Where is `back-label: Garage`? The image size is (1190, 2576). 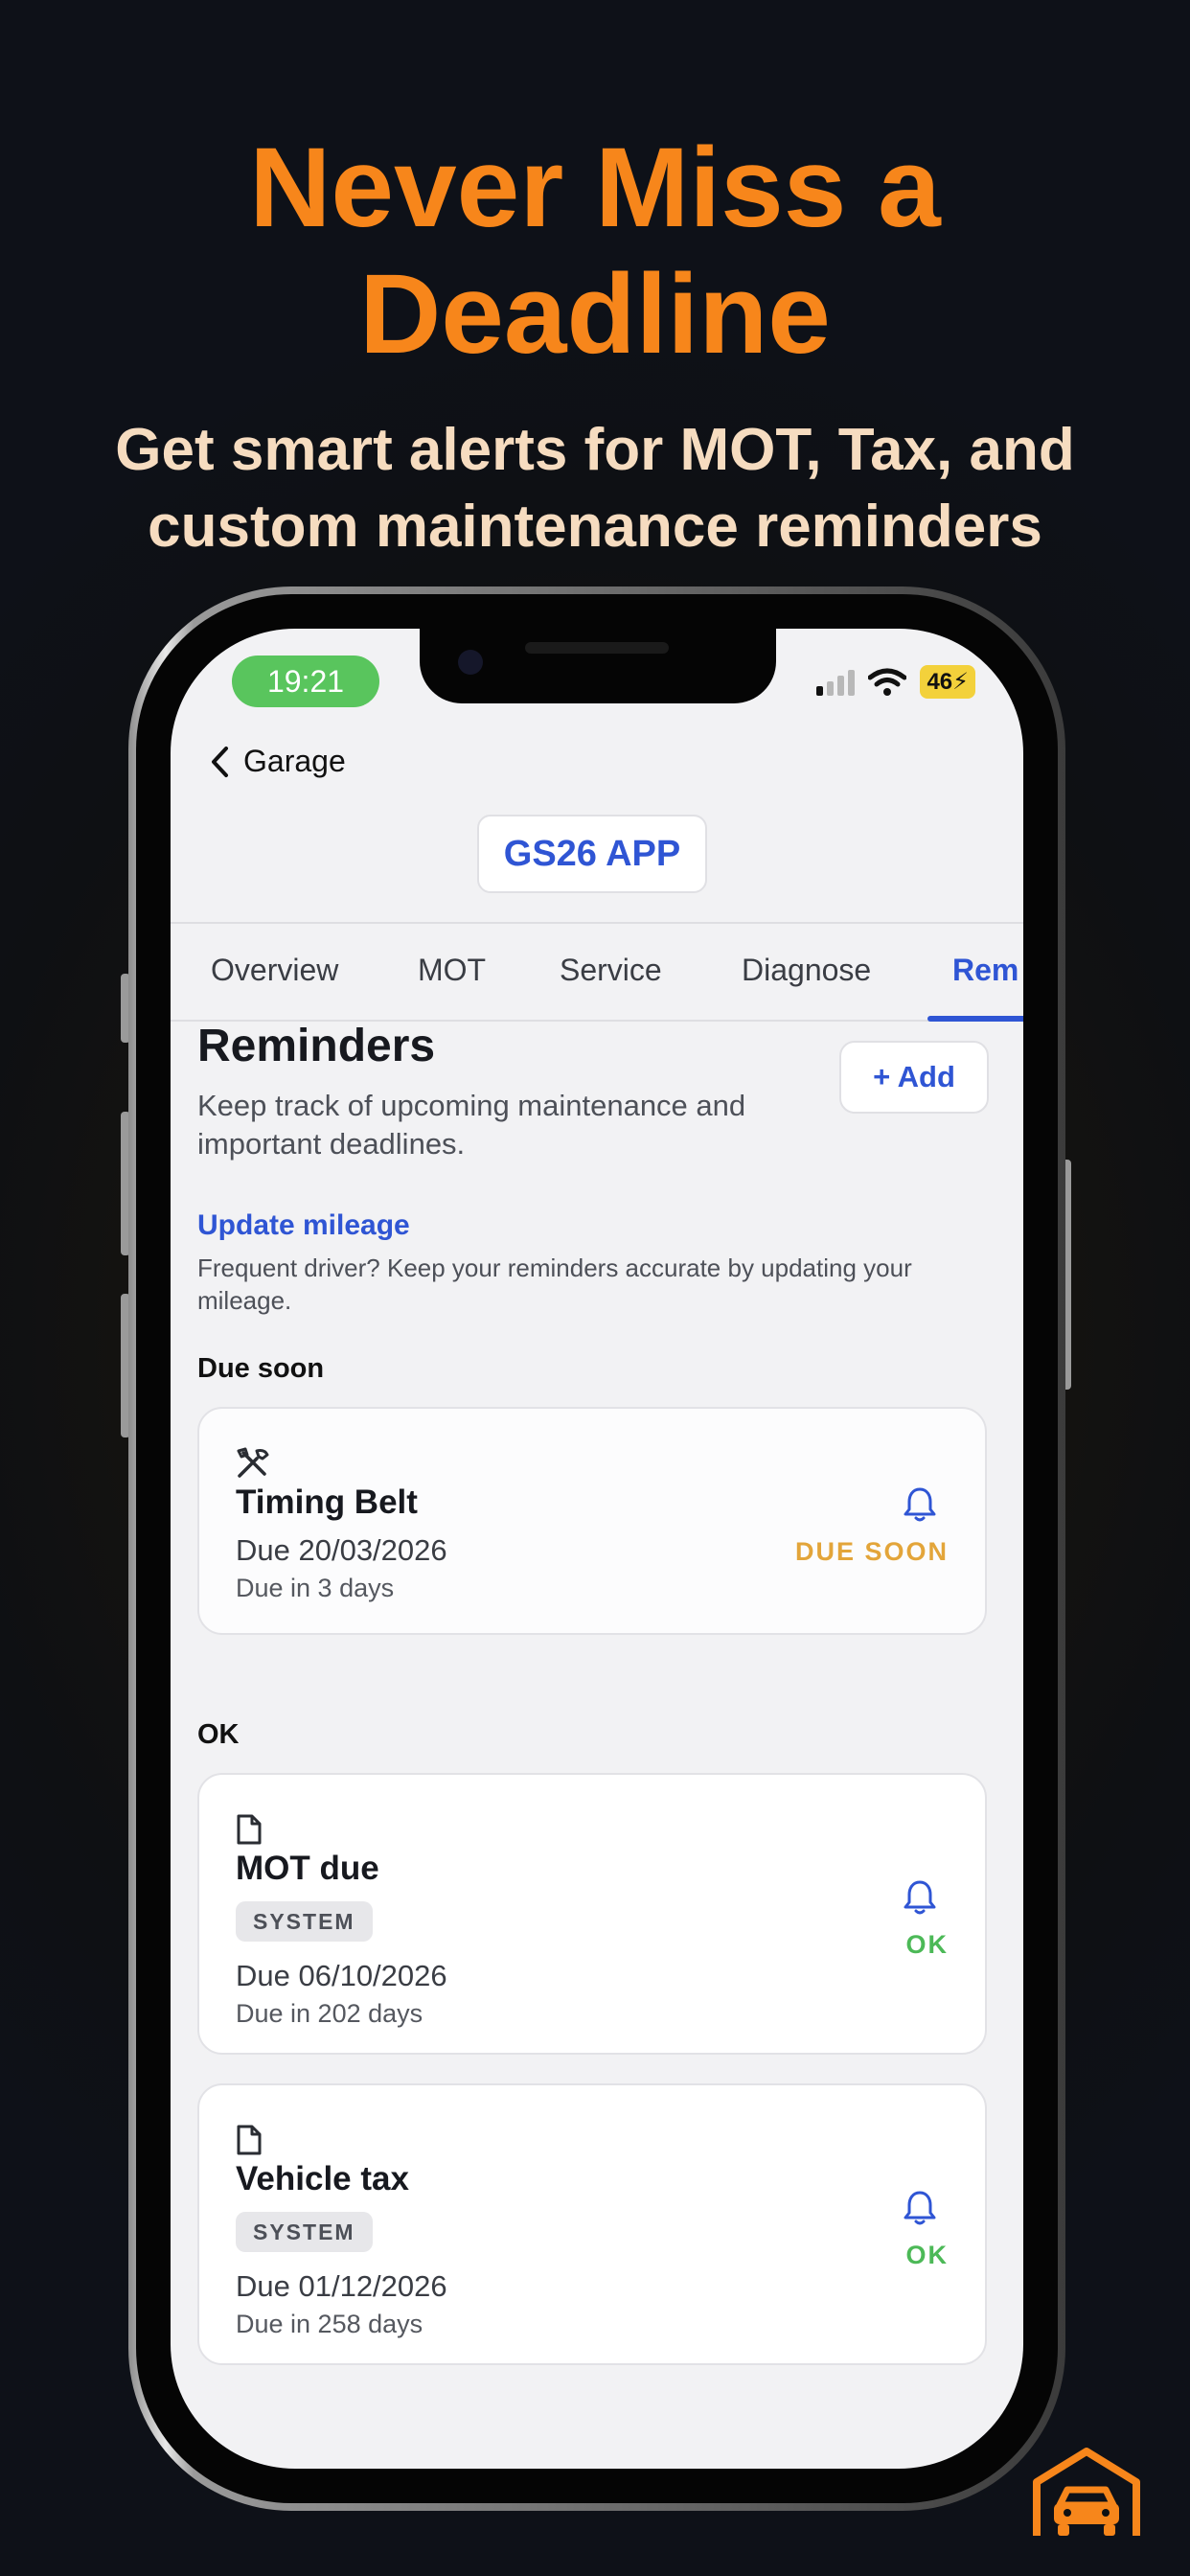 back-label: Garage is located at coordinates (295, 761).